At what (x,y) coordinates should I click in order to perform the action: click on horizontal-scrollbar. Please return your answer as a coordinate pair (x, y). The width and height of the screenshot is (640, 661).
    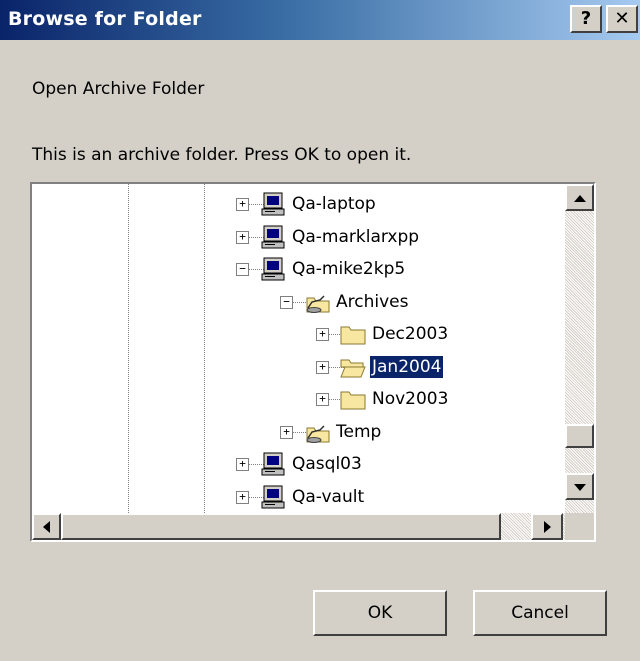
    Looking at the image, I should click on (298, 526).